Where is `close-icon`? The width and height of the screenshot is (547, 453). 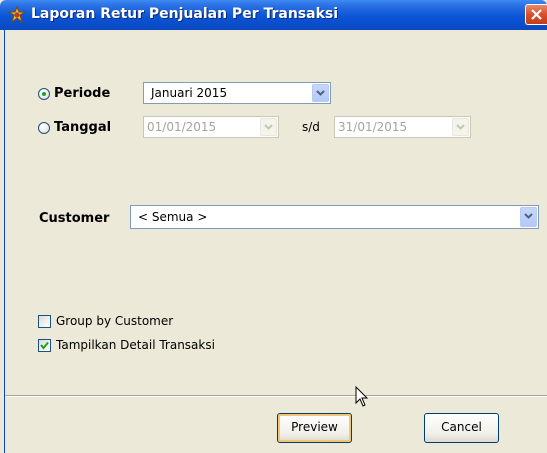
close-icon is located at coordinates (536, 14).